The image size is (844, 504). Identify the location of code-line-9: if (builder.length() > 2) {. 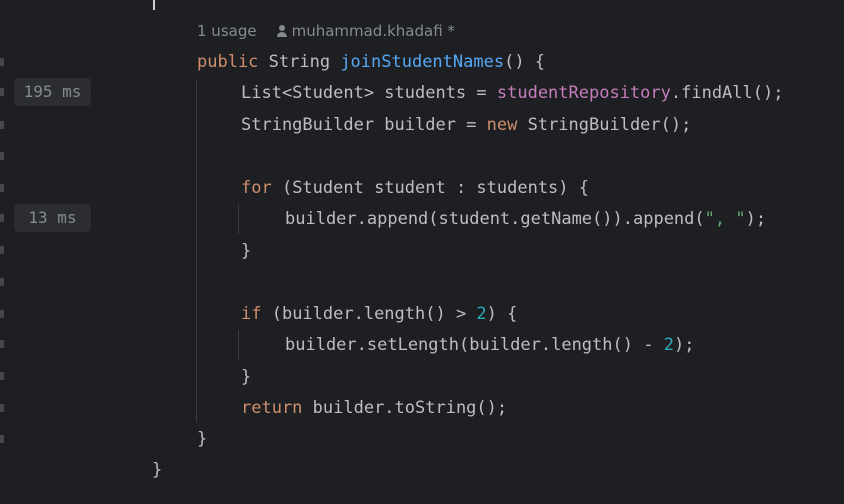
(379, 314).